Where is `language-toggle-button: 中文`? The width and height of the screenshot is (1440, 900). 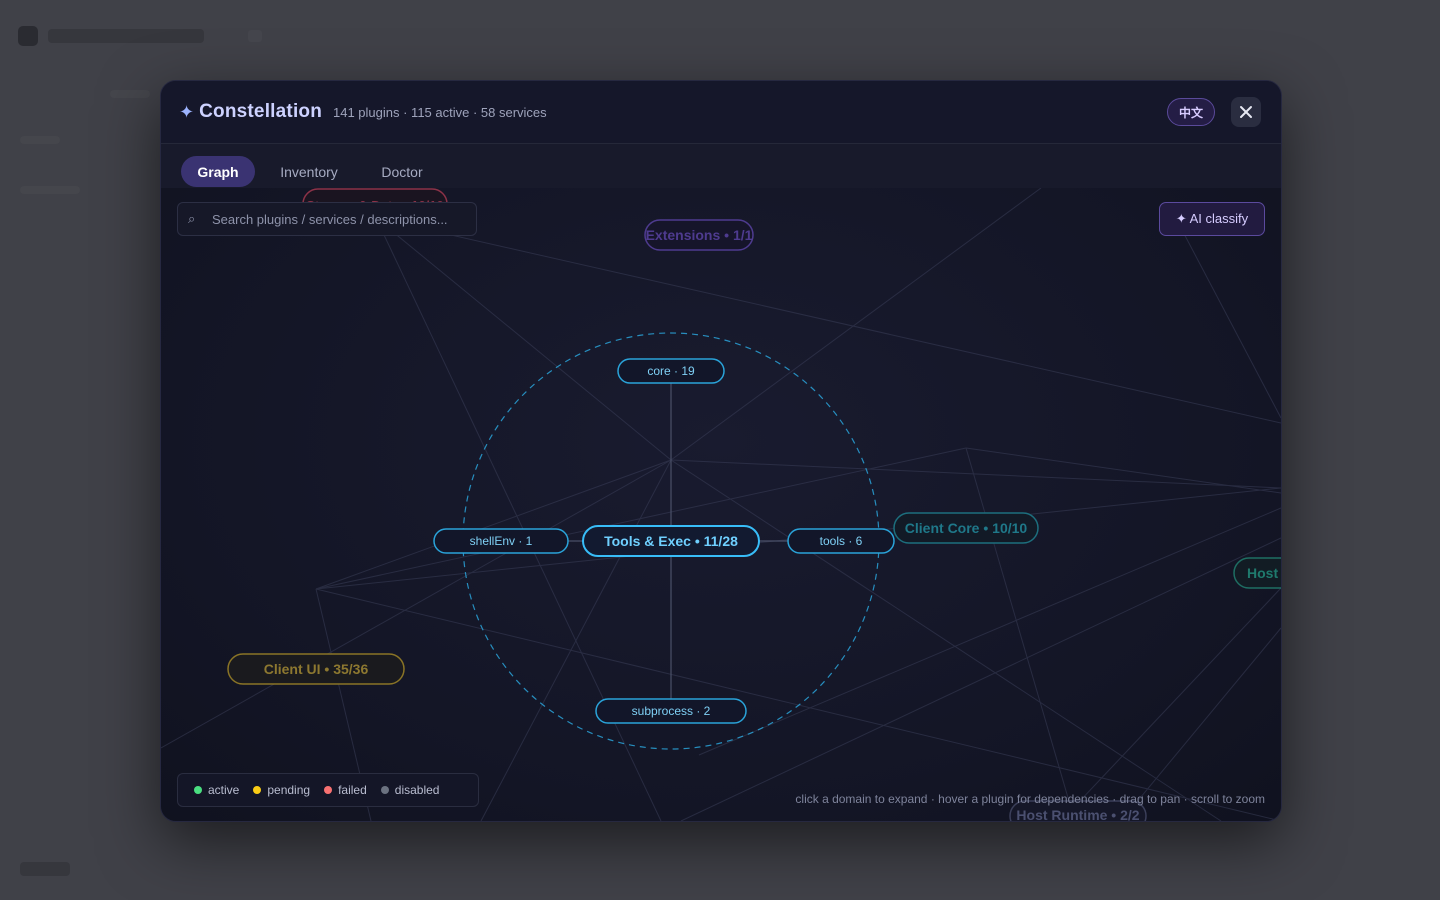 language-toggle-button: 中文 is located at coordinates (1191, 112).